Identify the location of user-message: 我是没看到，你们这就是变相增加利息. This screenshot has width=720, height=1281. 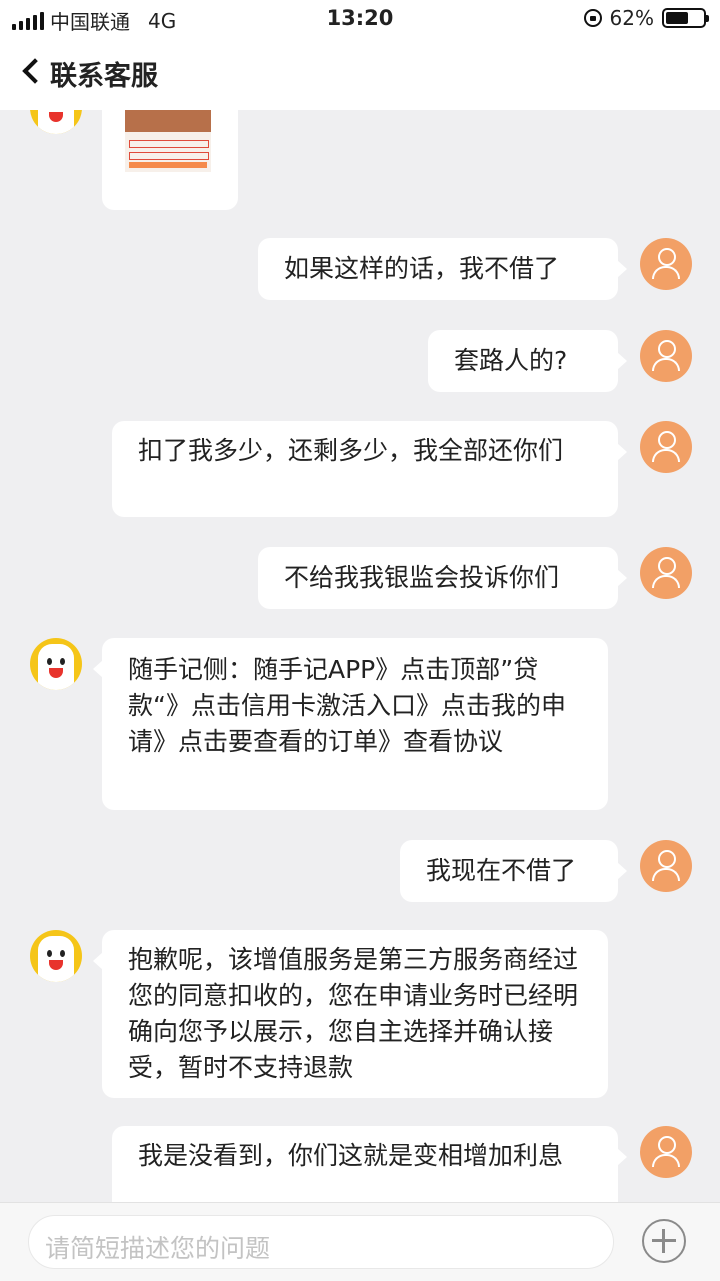
(369, 1164).